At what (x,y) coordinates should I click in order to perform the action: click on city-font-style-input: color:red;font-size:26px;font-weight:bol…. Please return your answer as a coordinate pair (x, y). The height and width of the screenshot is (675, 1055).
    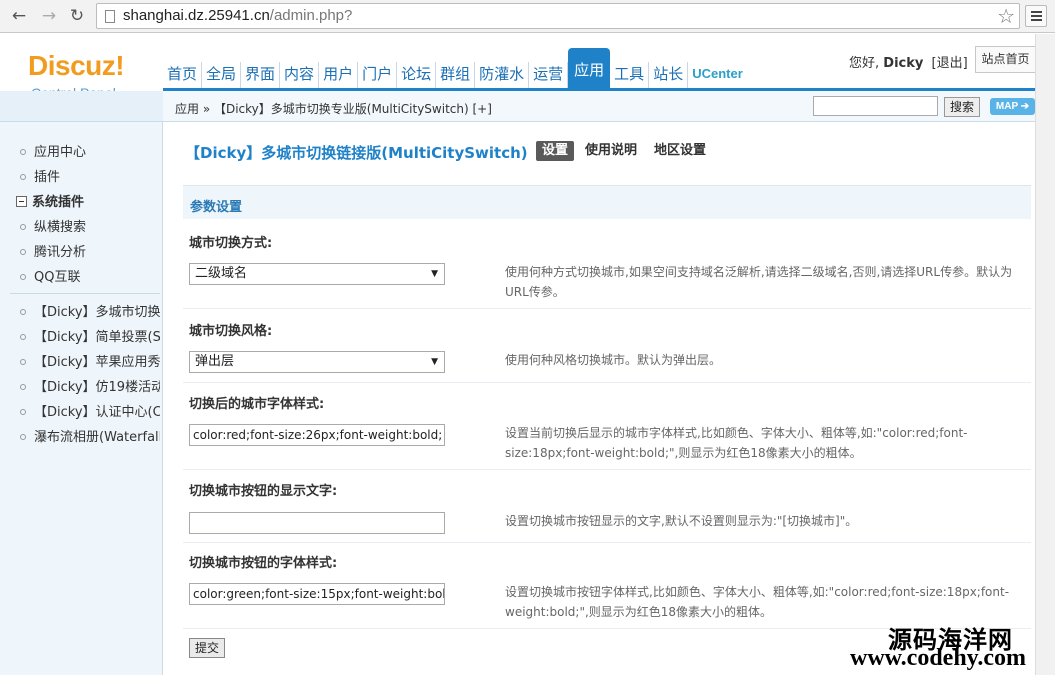
    Looking at the image, I should click on (317, 435).